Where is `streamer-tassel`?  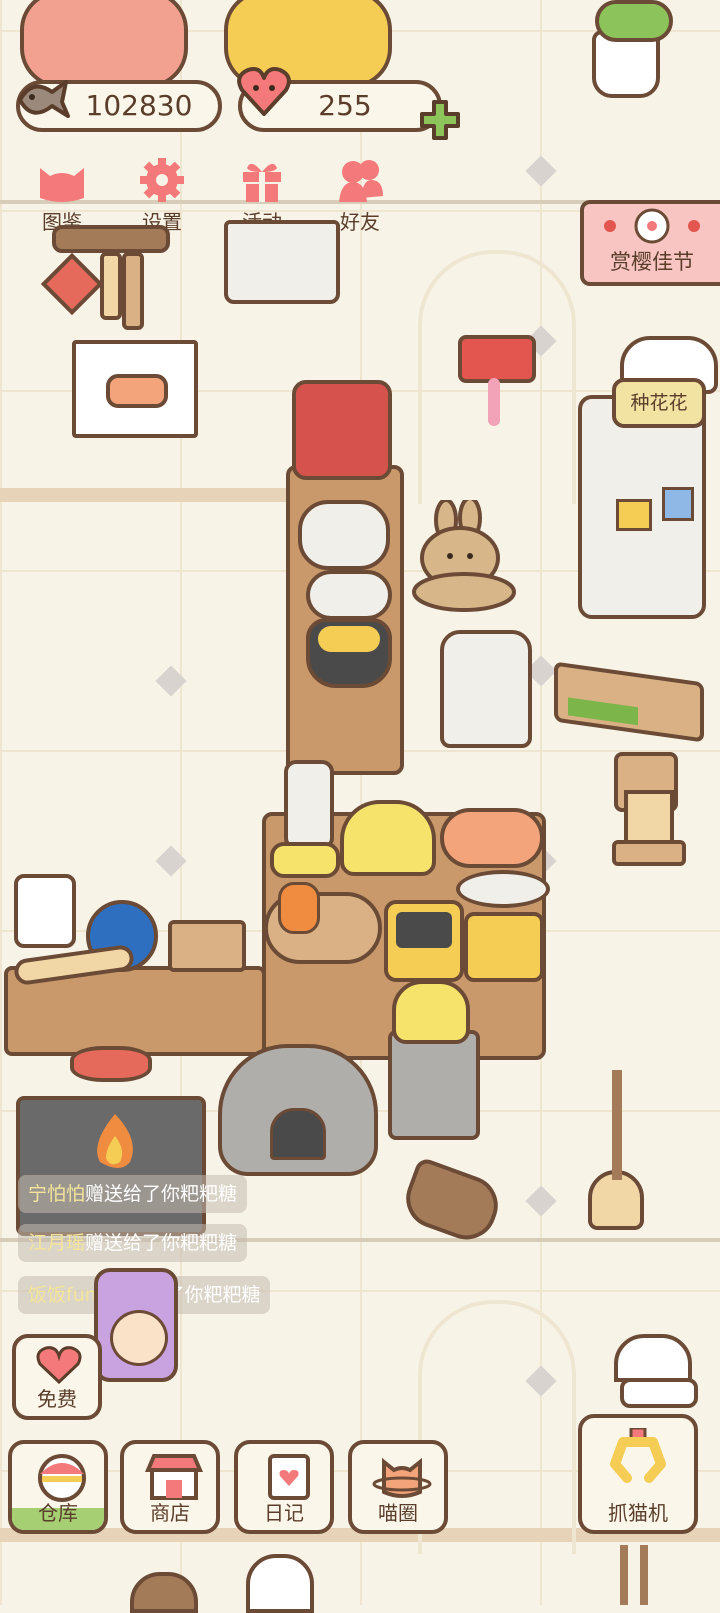 streamer-tassel is located at coordinates (494, 402).